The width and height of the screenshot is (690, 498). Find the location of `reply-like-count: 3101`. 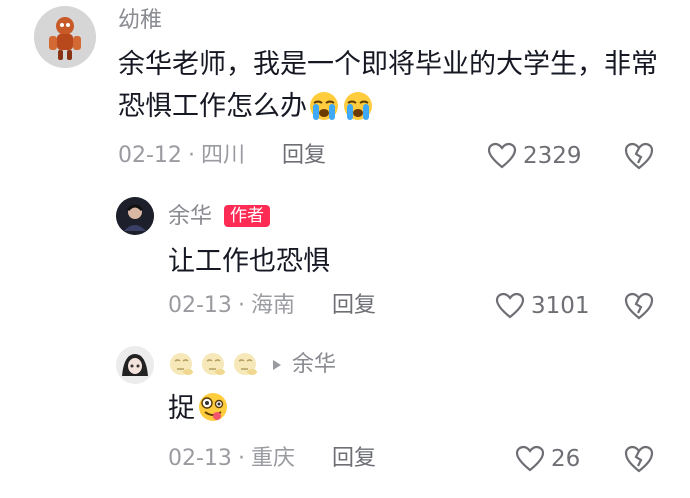

reply-like-count: 3101 is located at coordinates (560, 306).